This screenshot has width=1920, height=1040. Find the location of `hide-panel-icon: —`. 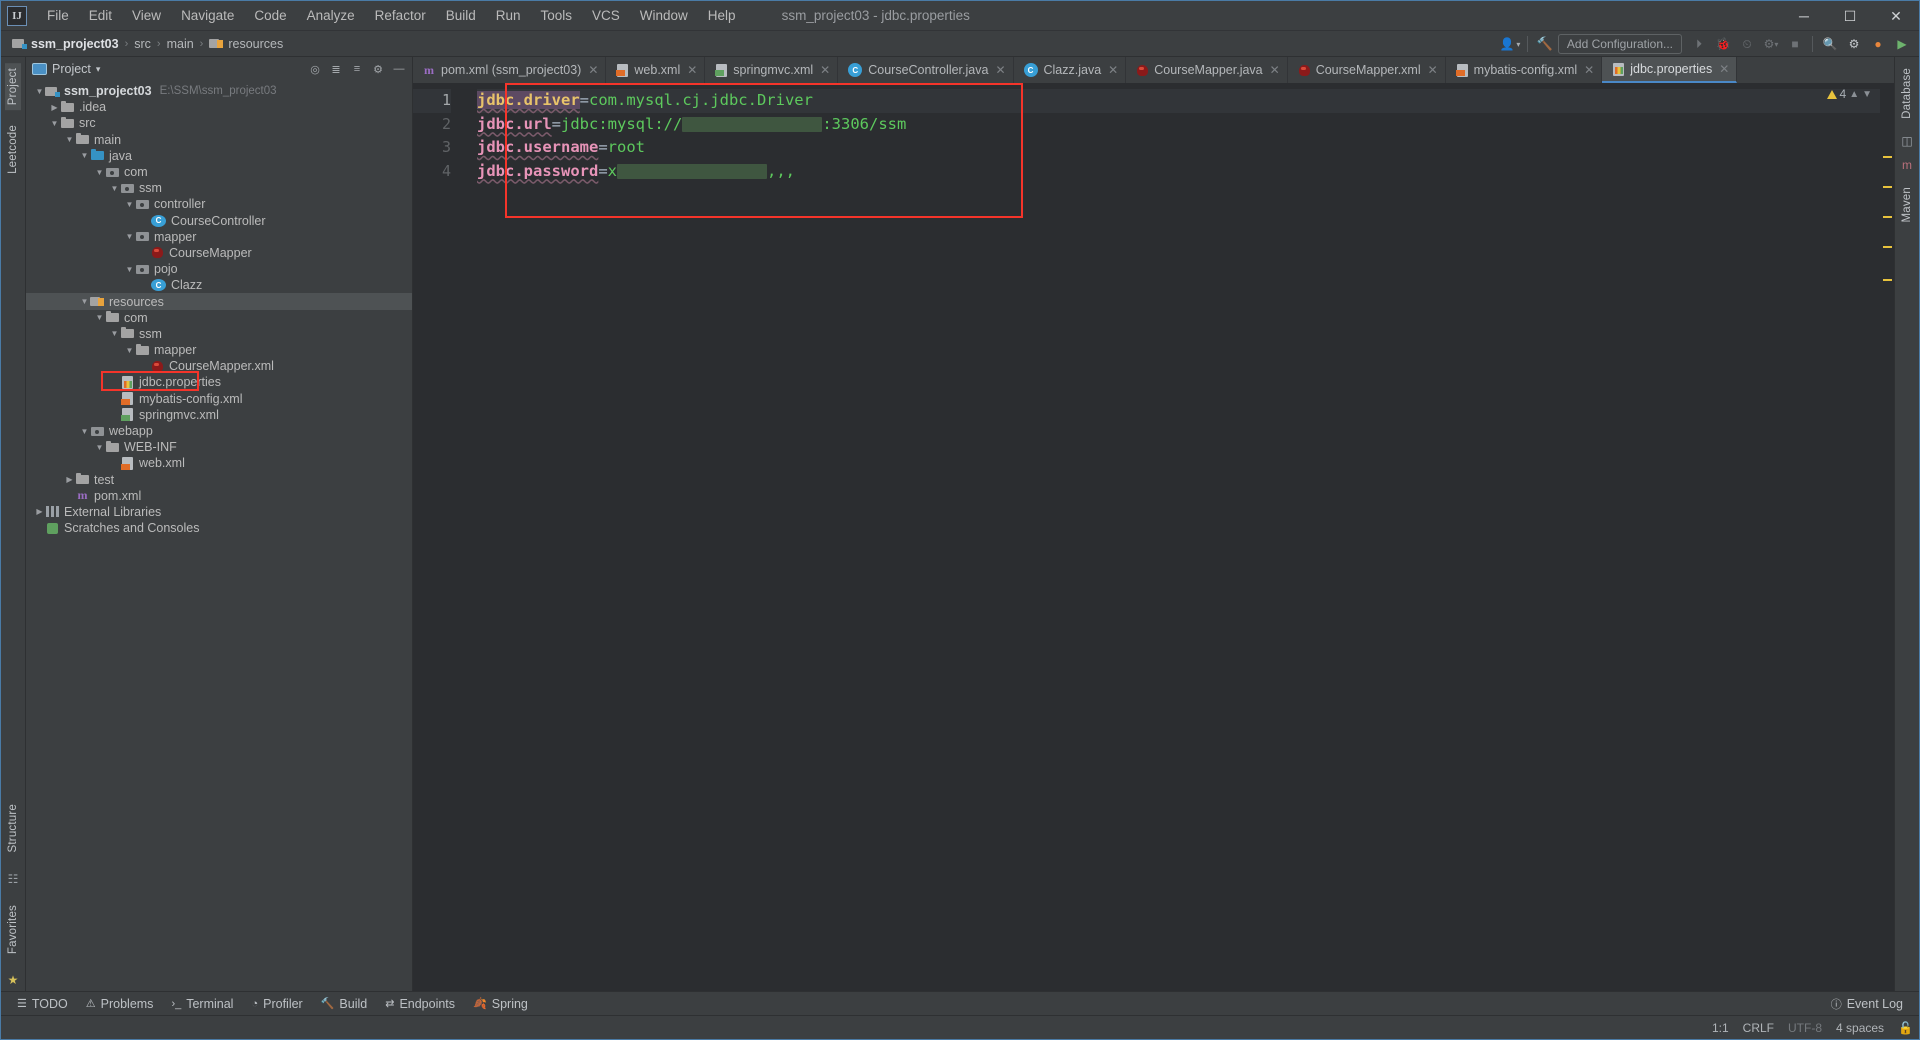

hide-panel-icon: — is located at coordinates (399, 69).